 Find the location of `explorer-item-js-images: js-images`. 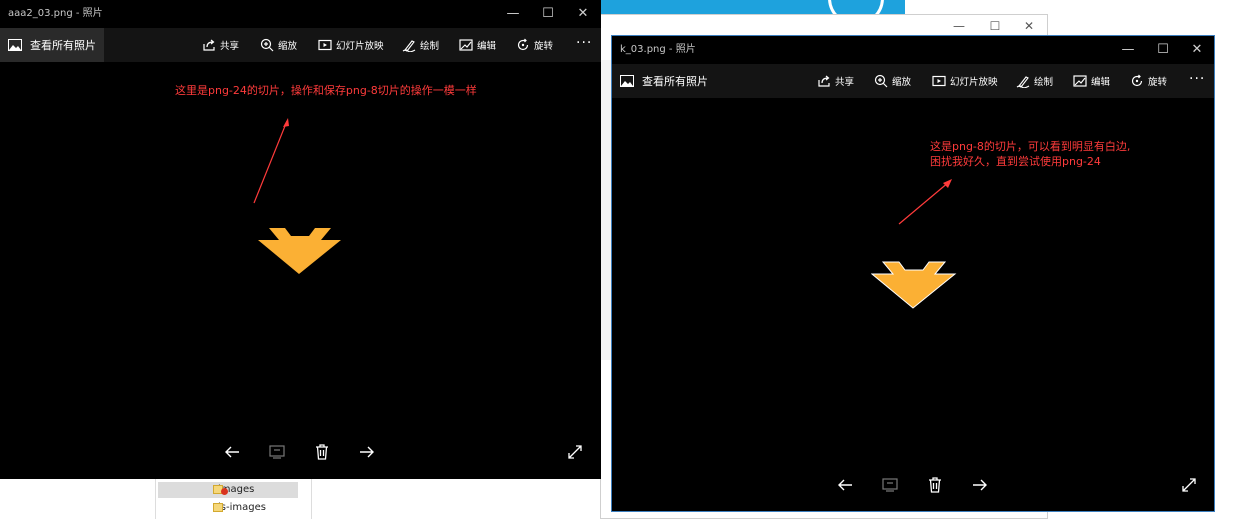

explorer-item-js-images: js-images is located at coordinates (228, 508).